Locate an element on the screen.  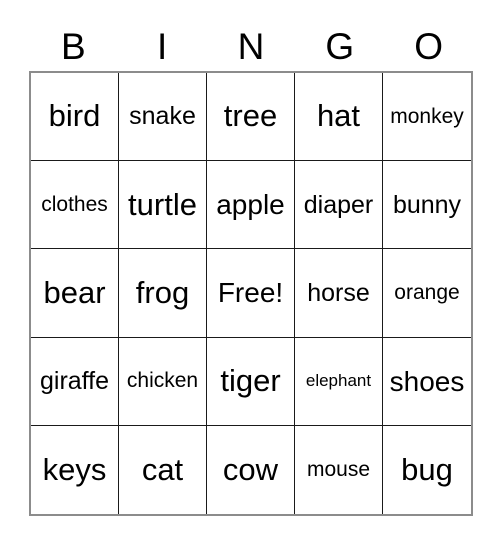
bingo-cell: frog is located at coordinates (163, 293).